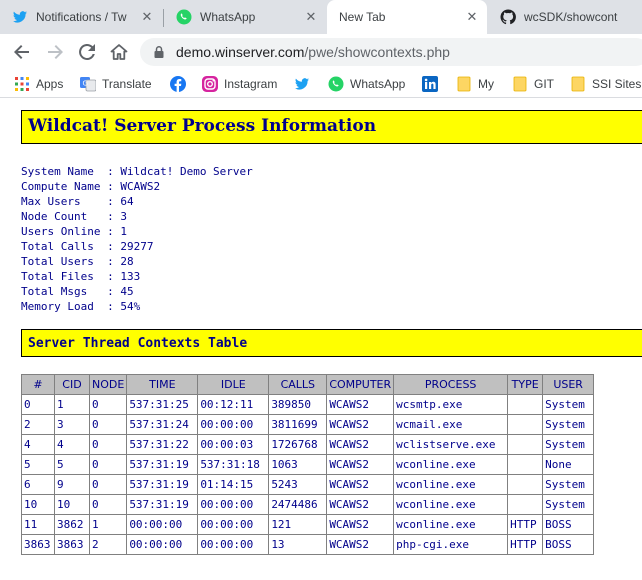 This screenshot has width=642, height=580. I want to click on page-title-banner: Wildcat! Server Process Information, so click(331, 127).